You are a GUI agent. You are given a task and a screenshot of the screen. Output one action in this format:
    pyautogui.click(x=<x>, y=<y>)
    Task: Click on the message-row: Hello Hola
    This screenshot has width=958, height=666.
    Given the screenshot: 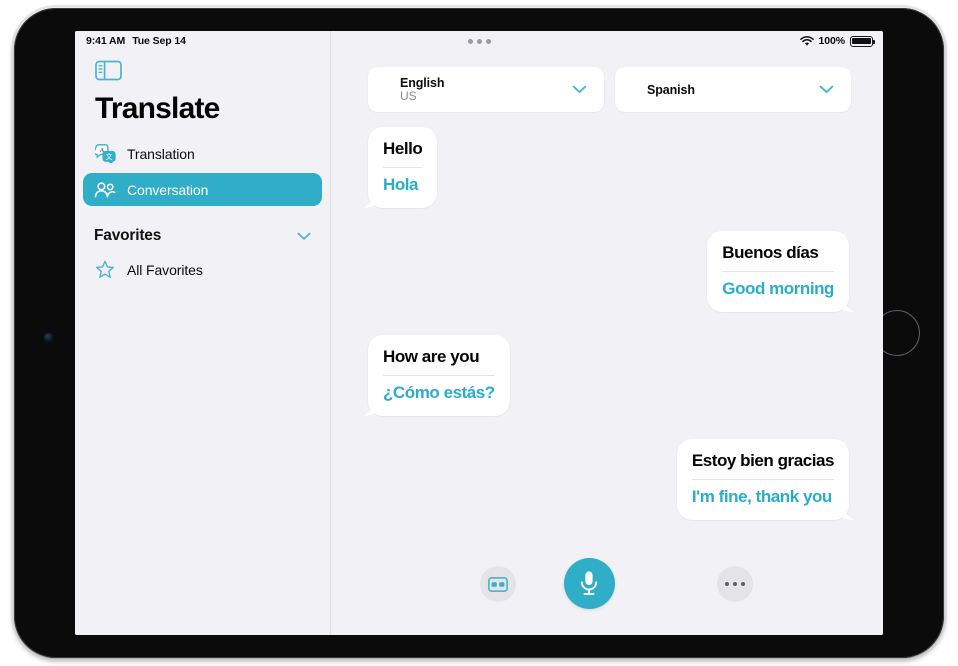 What is the action you would take?
    pyautogui.click(x=608, y=167)
    